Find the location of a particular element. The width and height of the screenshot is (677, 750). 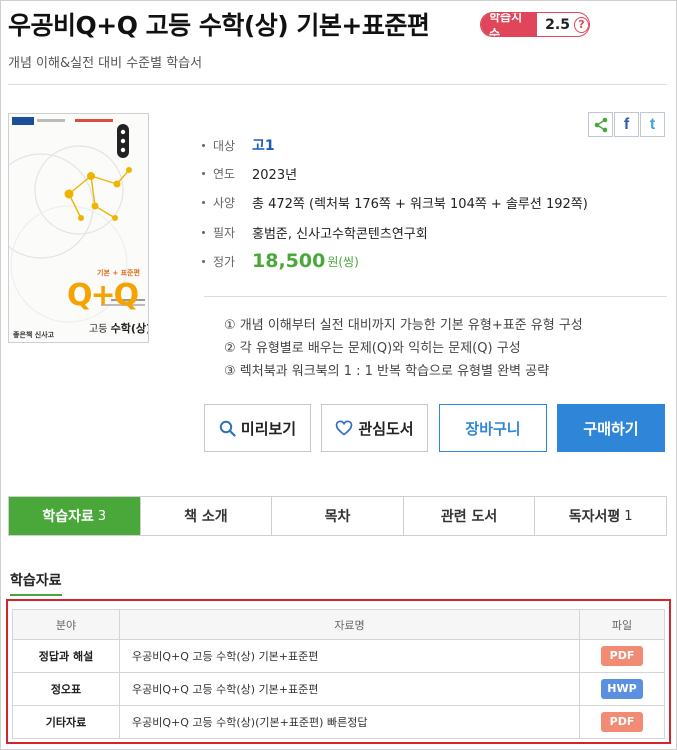

cover-logo: Q+Q is located at coordinates (103, 295).